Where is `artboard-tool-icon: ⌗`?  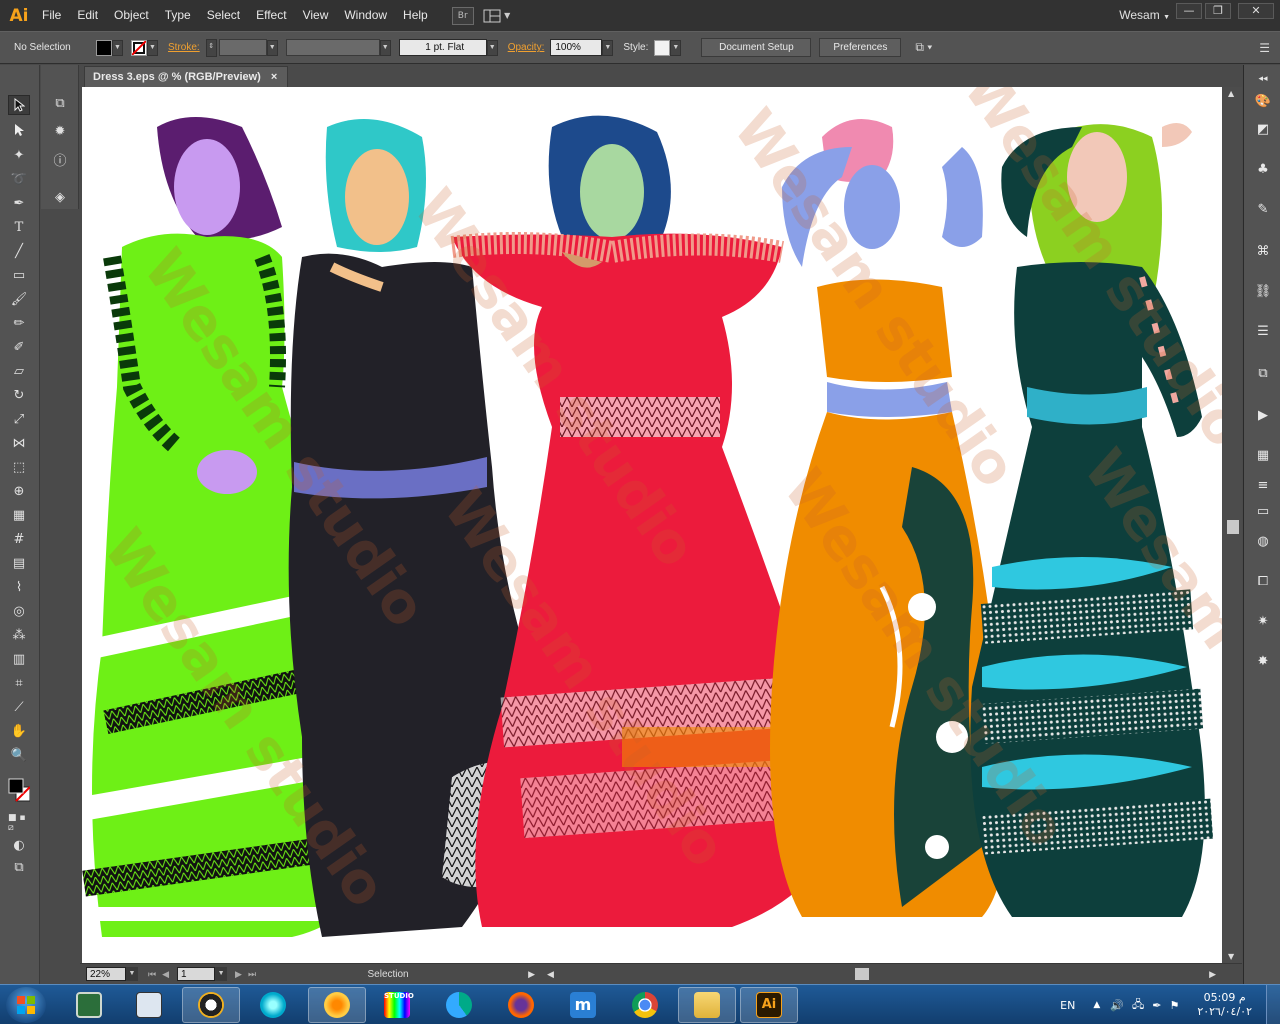 artboard-tool-icon: ⌗ is located at coordinates (19, 683).